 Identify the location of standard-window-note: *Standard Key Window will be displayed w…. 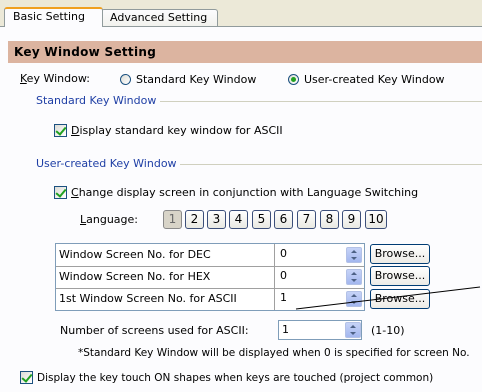
(274, 353).